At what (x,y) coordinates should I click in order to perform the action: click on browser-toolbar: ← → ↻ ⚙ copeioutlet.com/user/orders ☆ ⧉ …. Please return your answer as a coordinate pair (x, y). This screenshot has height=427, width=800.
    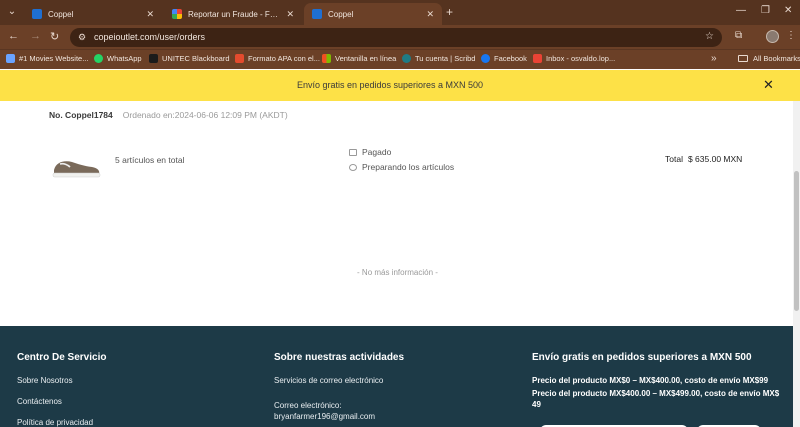
    Looking at the image, I should click on (400, 37).